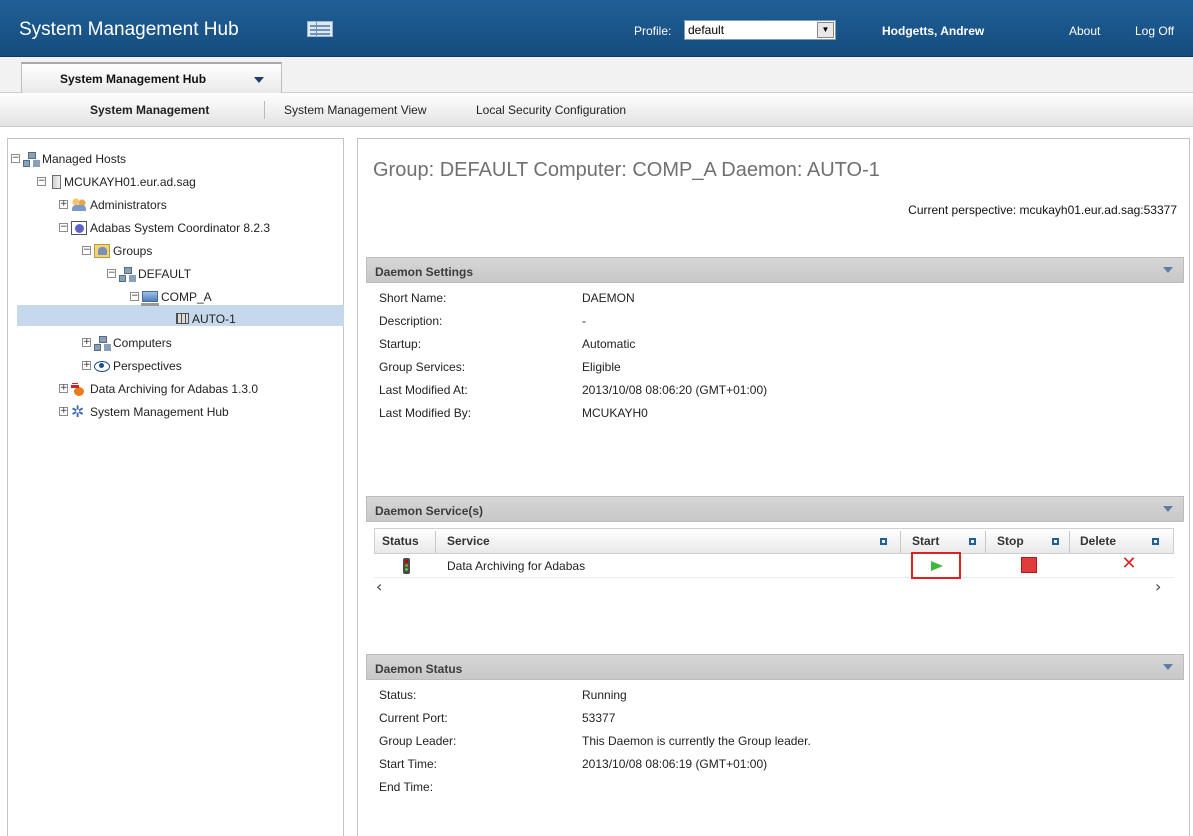 This screenshot has height=836, width=1193. Describe the element at coordinates (1084, 31) in the screenshot. I see `about-link: About` at that location.